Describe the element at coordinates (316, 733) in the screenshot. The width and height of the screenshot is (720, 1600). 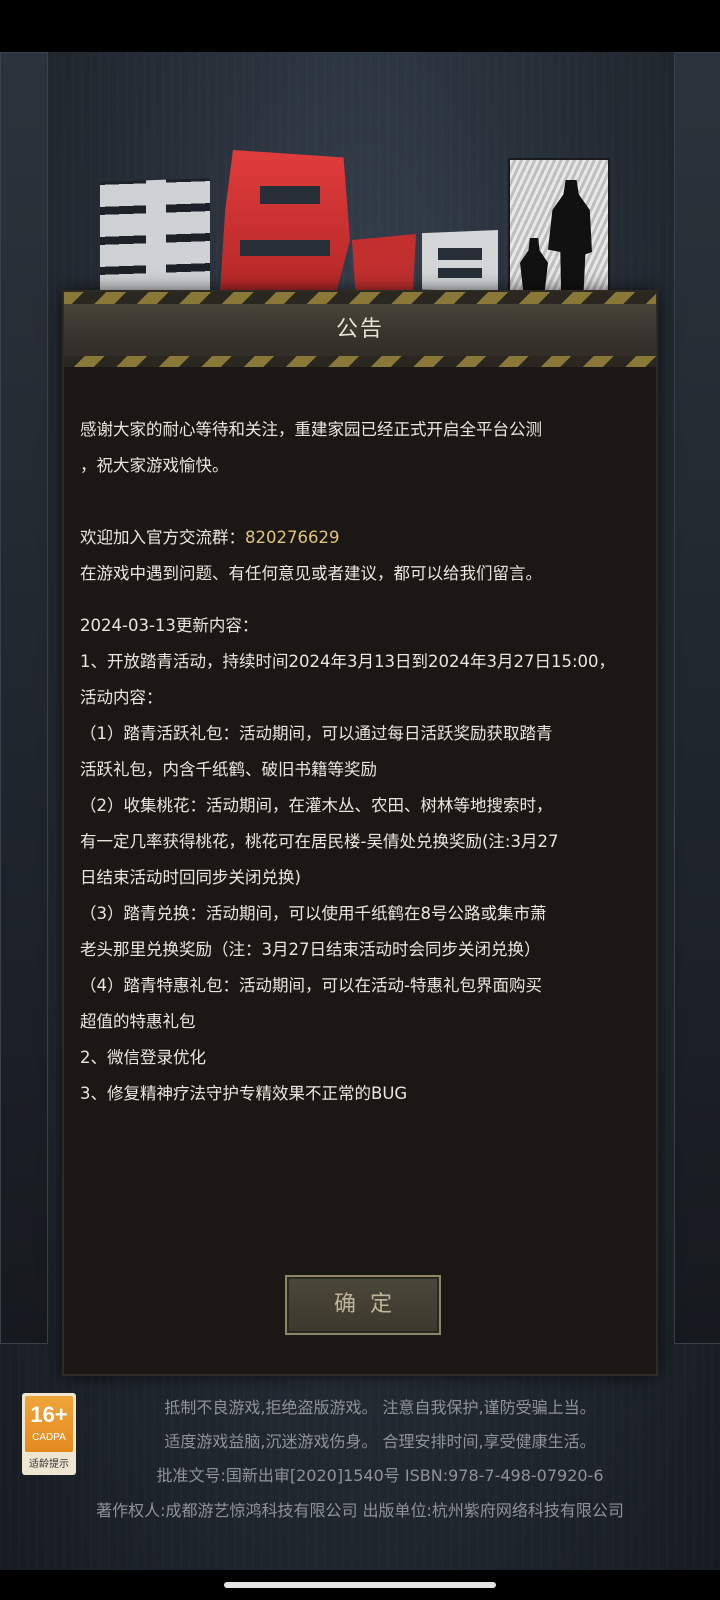
I see `update-line: （1）踏青活跃礼包：活动期间，可以通过每日活跃奖励获取踏青` at that location.